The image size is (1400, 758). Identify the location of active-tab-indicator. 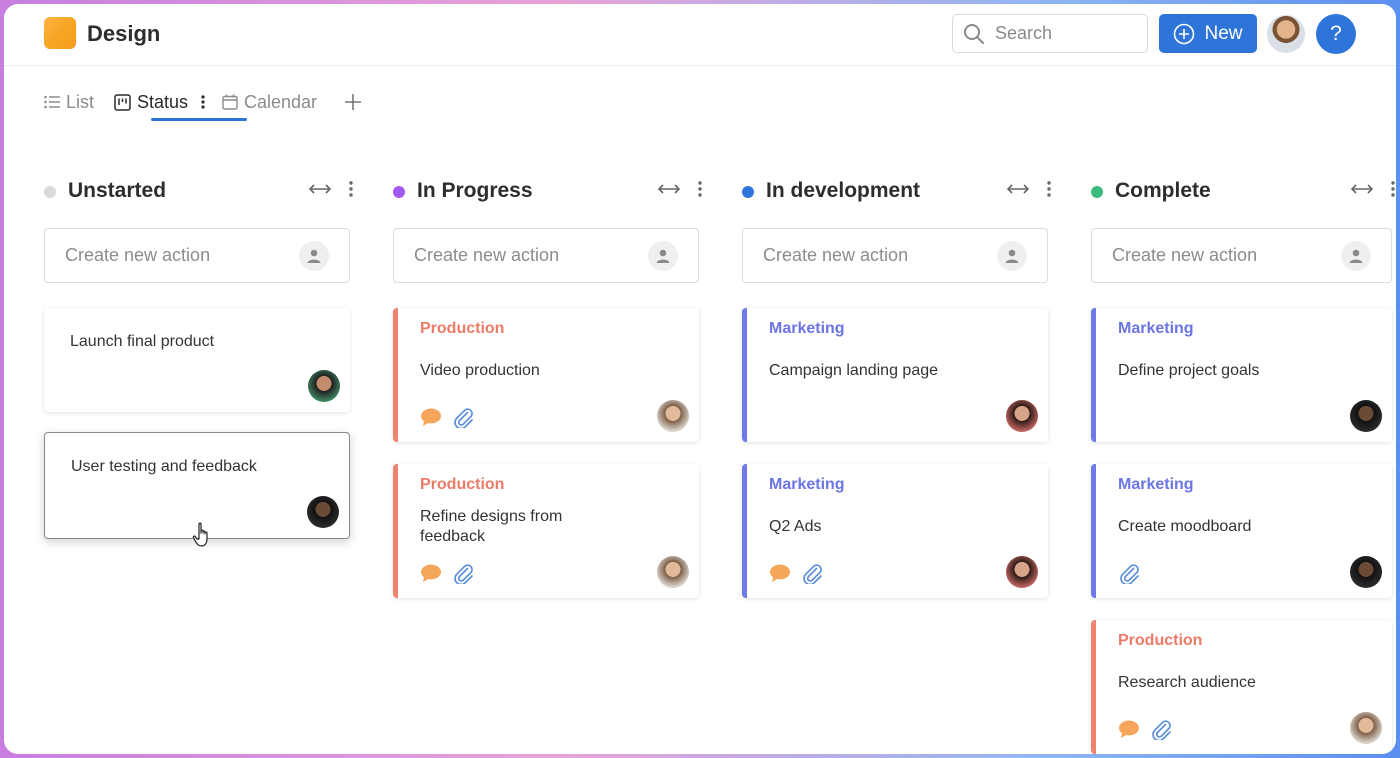
(199, 119).